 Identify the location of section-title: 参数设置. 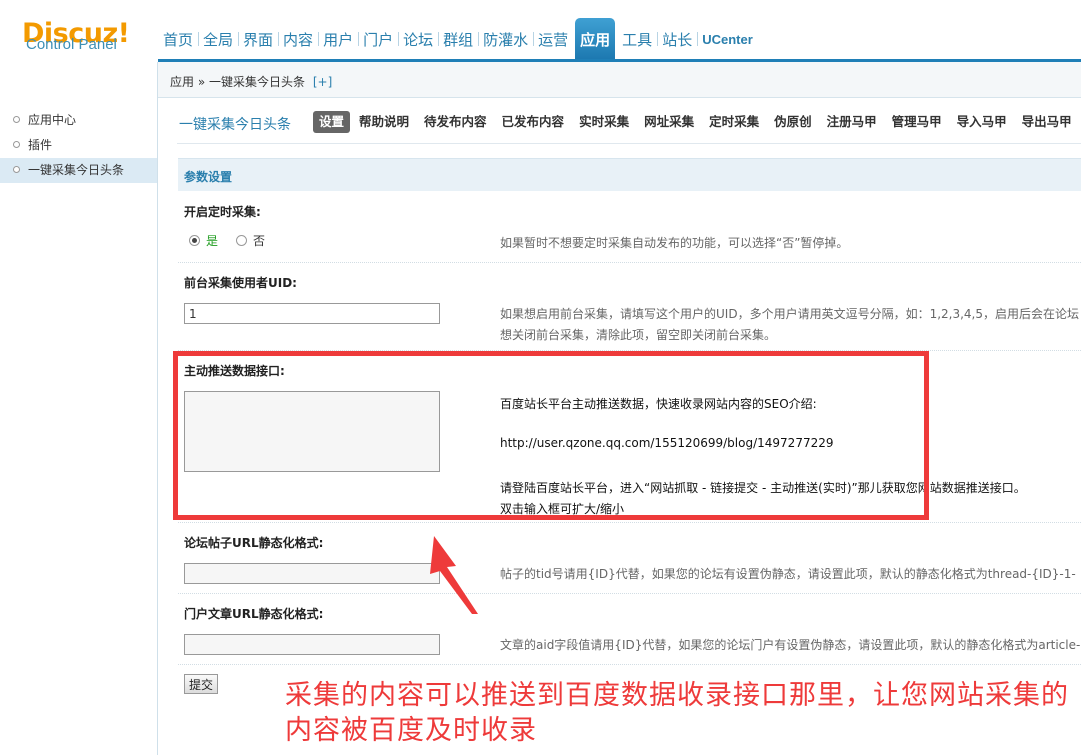
(208, 177).